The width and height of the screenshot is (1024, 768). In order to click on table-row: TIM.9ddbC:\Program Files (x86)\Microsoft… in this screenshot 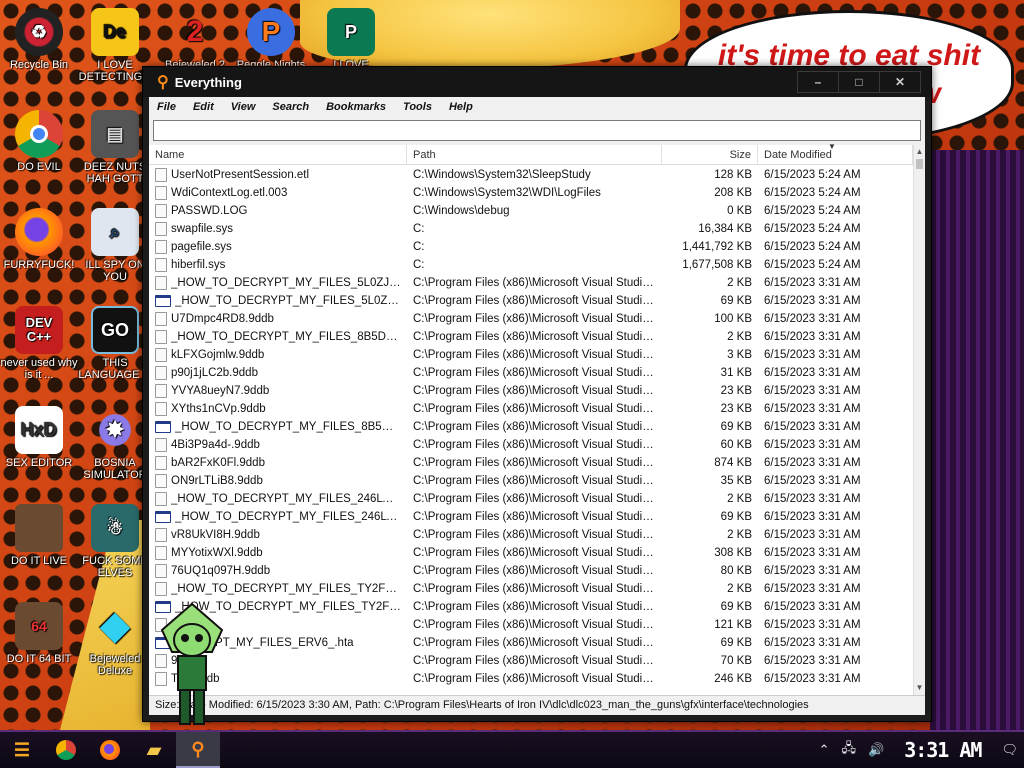, I will do `click(531, 679)`.